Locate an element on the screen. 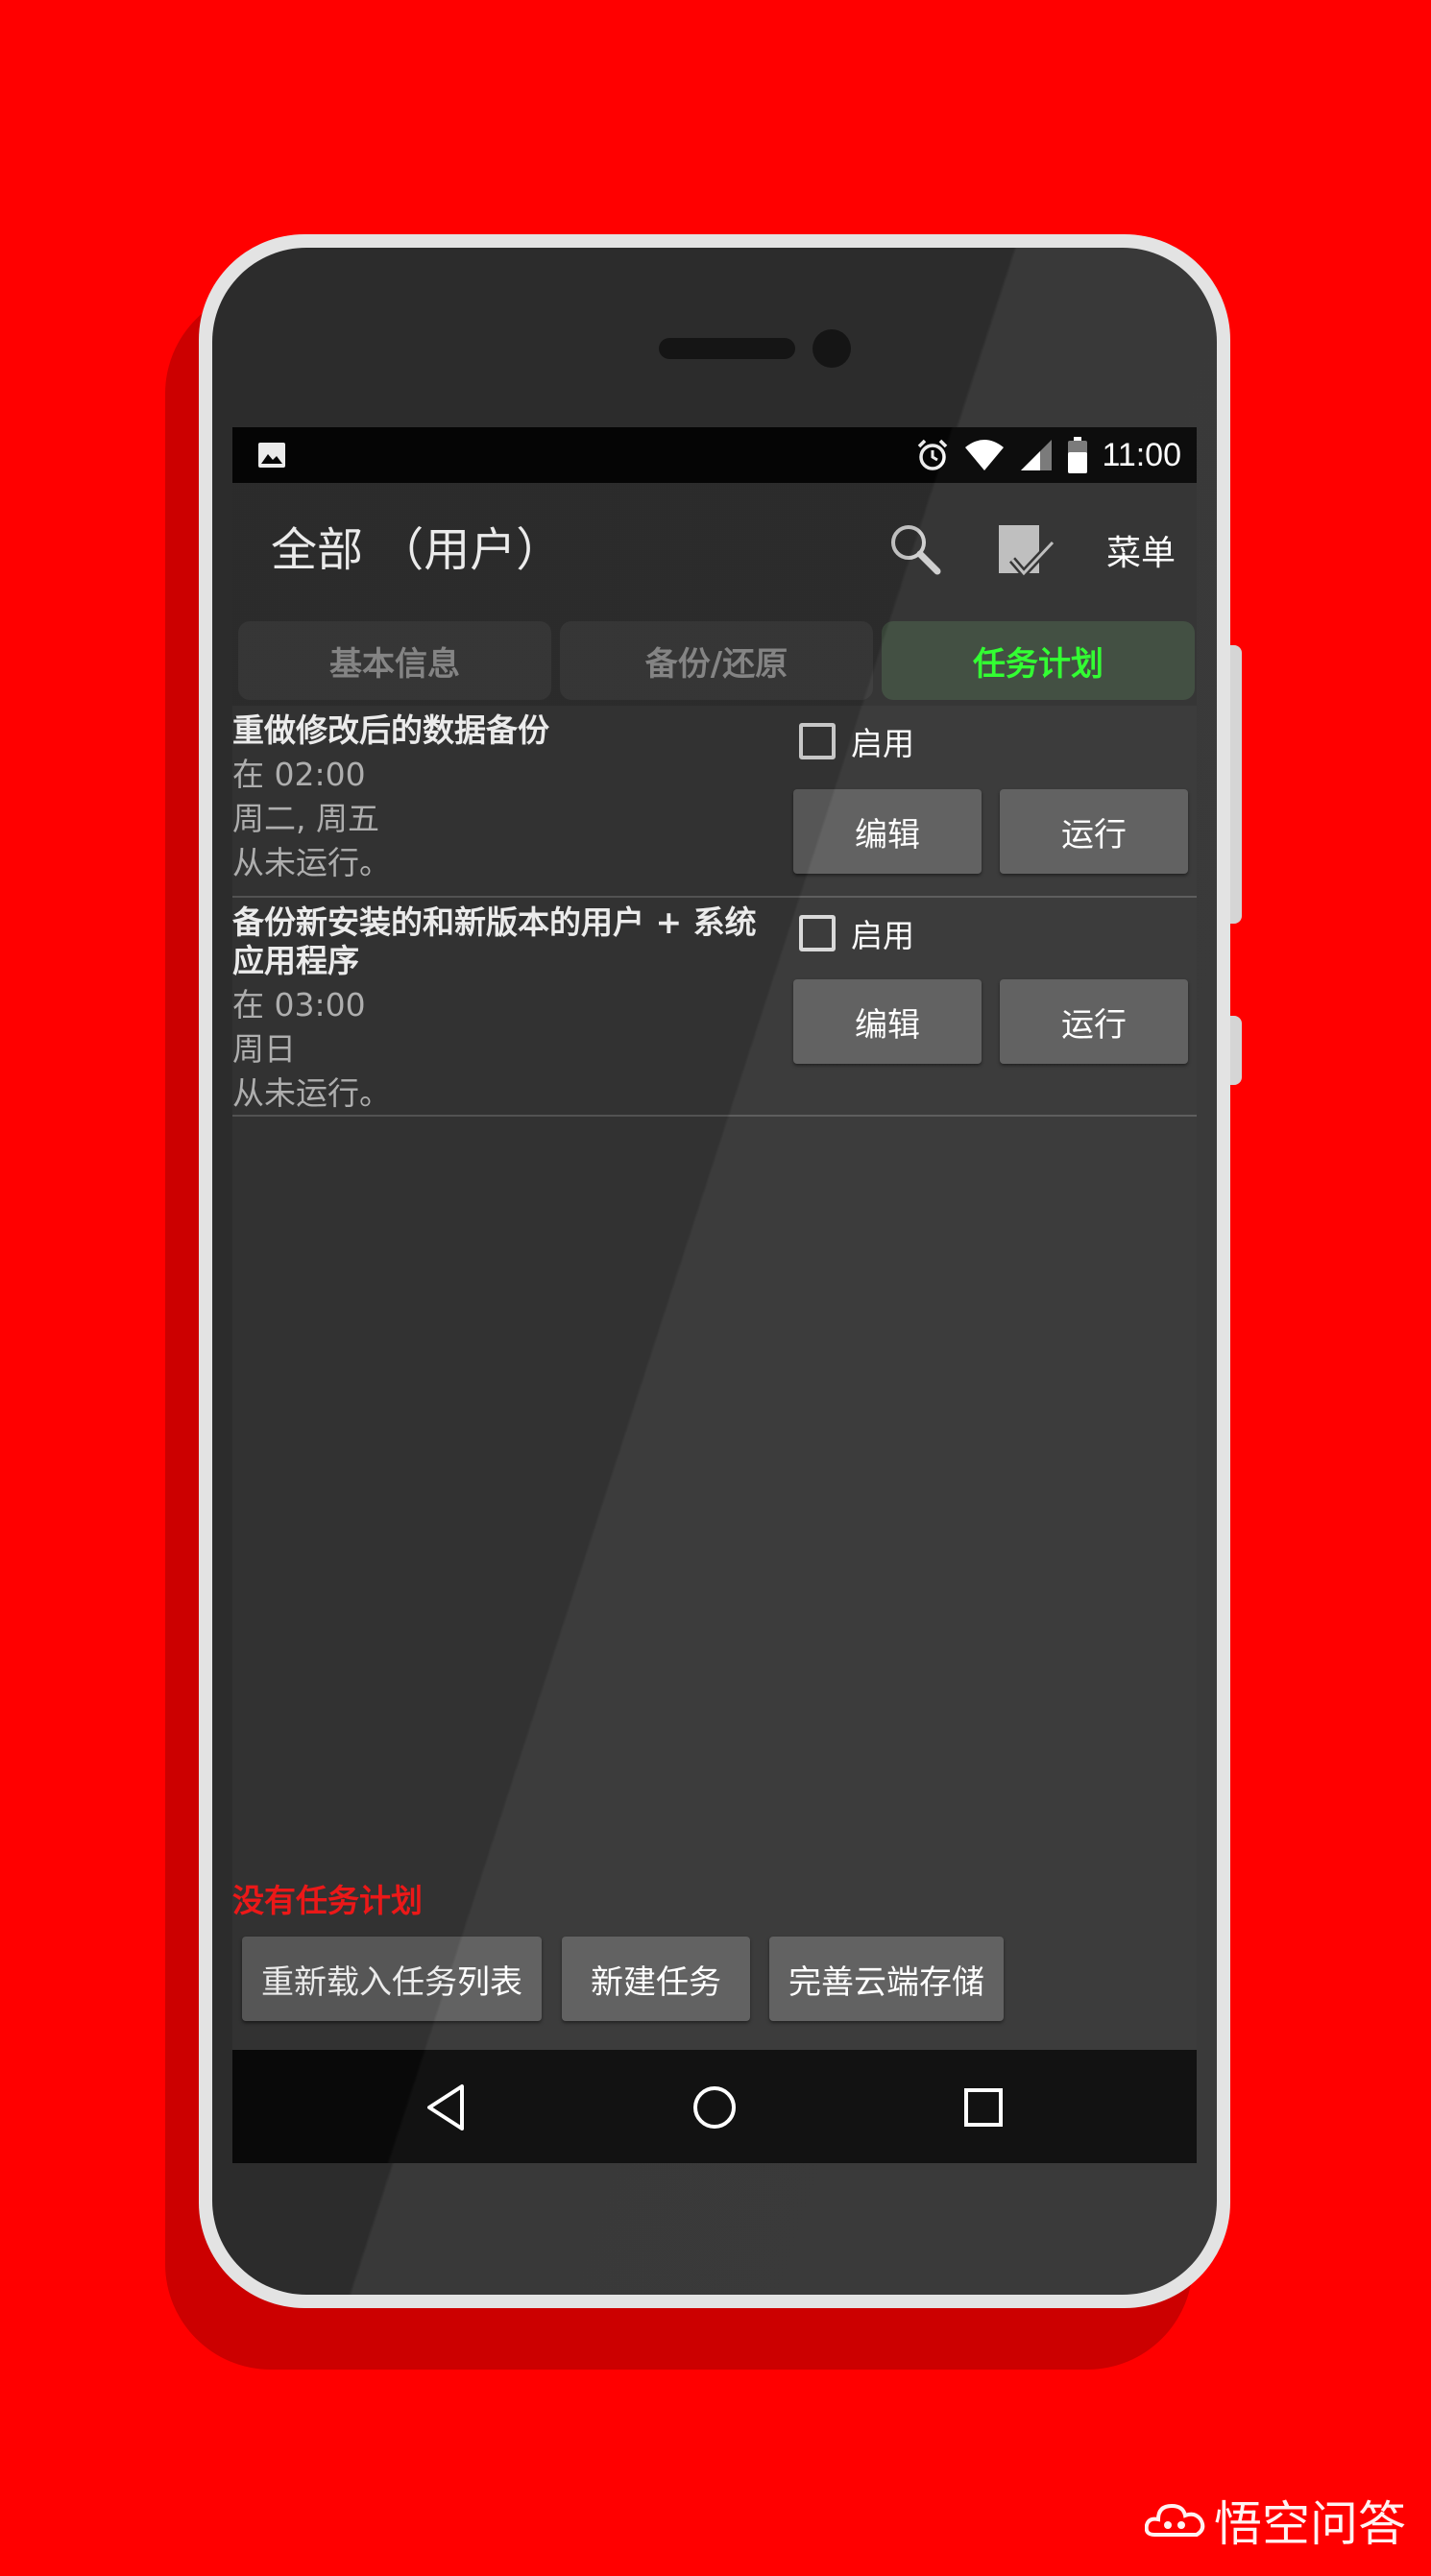 The width and height of the screenshot is (1431, 2576). watermark: 悟空问答 is located at coordinates (1275, 2520).